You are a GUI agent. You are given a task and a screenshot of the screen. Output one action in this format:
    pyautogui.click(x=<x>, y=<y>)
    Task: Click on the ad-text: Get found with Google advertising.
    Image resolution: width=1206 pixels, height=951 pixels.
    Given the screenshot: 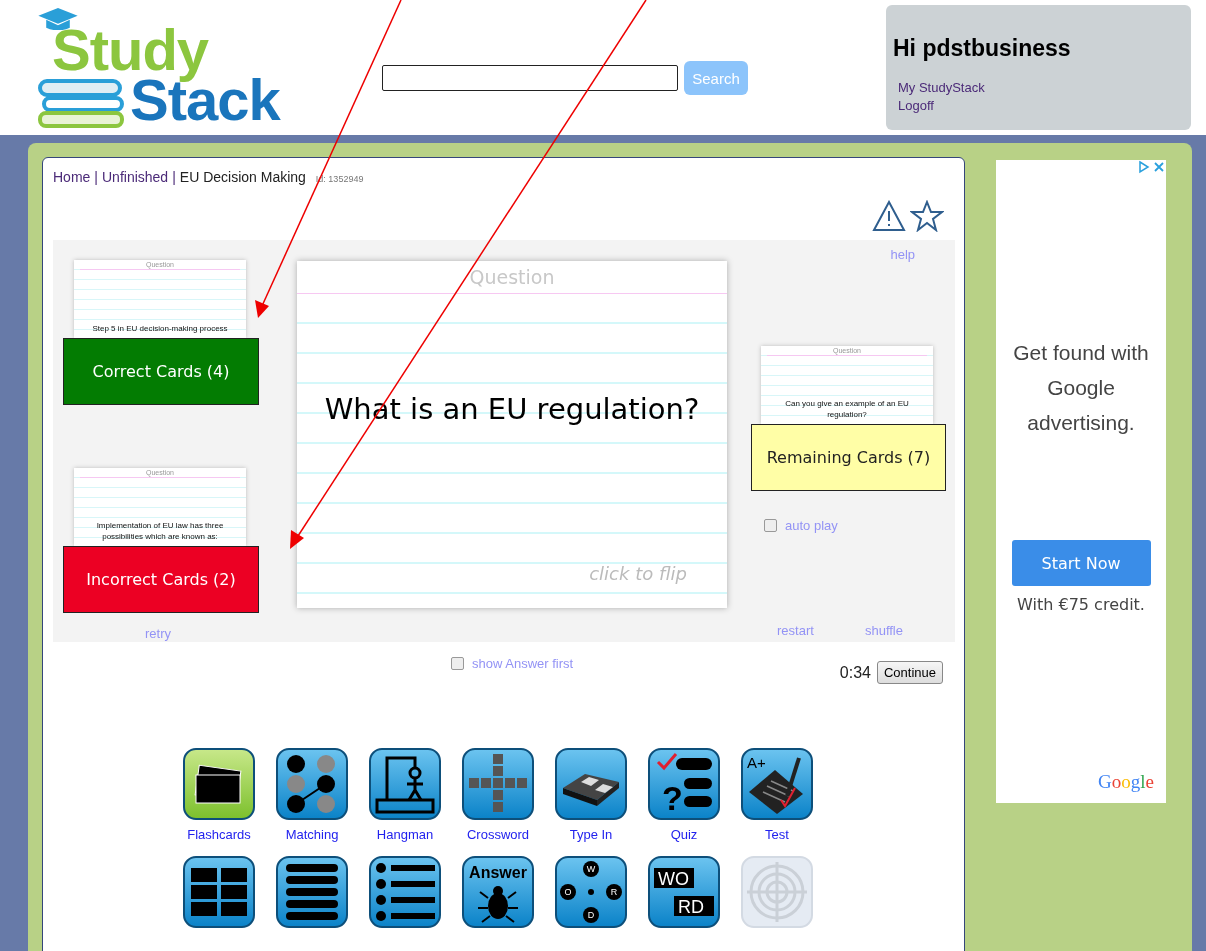 What is the action you would take?
    pyautogui.click(x=1081, y=388)
    